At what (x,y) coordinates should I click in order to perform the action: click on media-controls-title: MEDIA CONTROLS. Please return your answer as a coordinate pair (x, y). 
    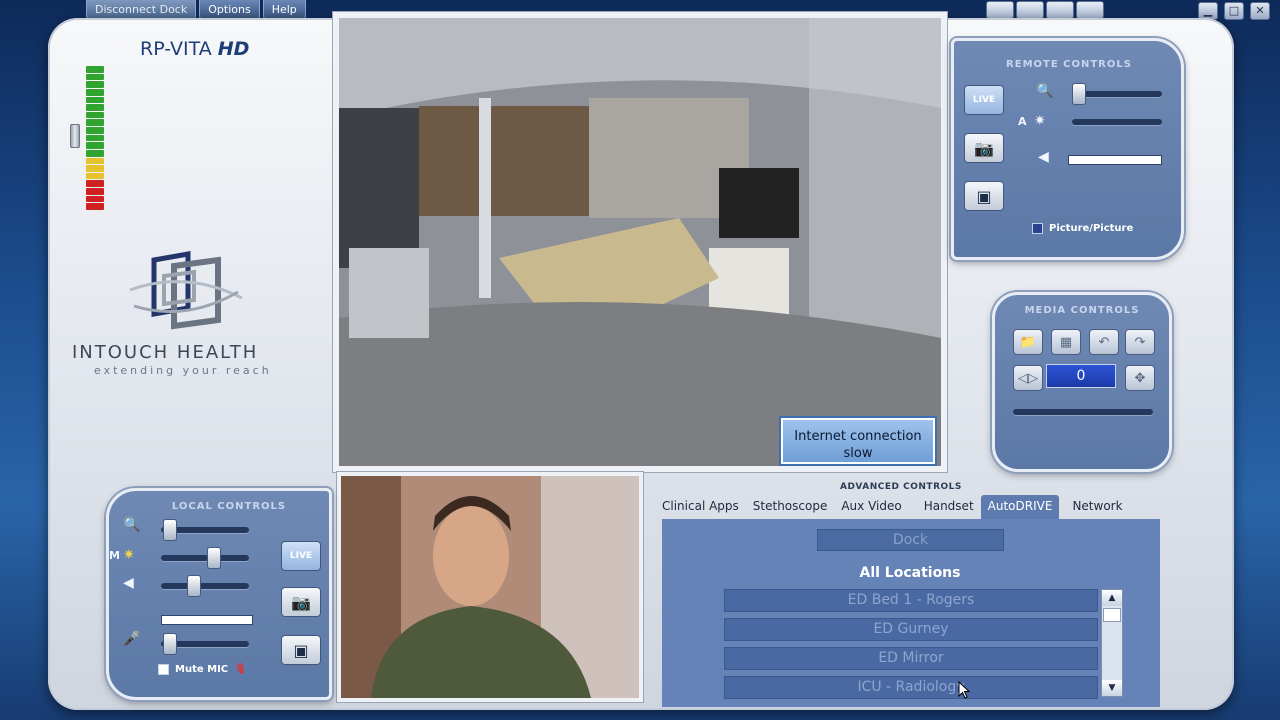
    Looking at the image, I should click on (1082, 310).